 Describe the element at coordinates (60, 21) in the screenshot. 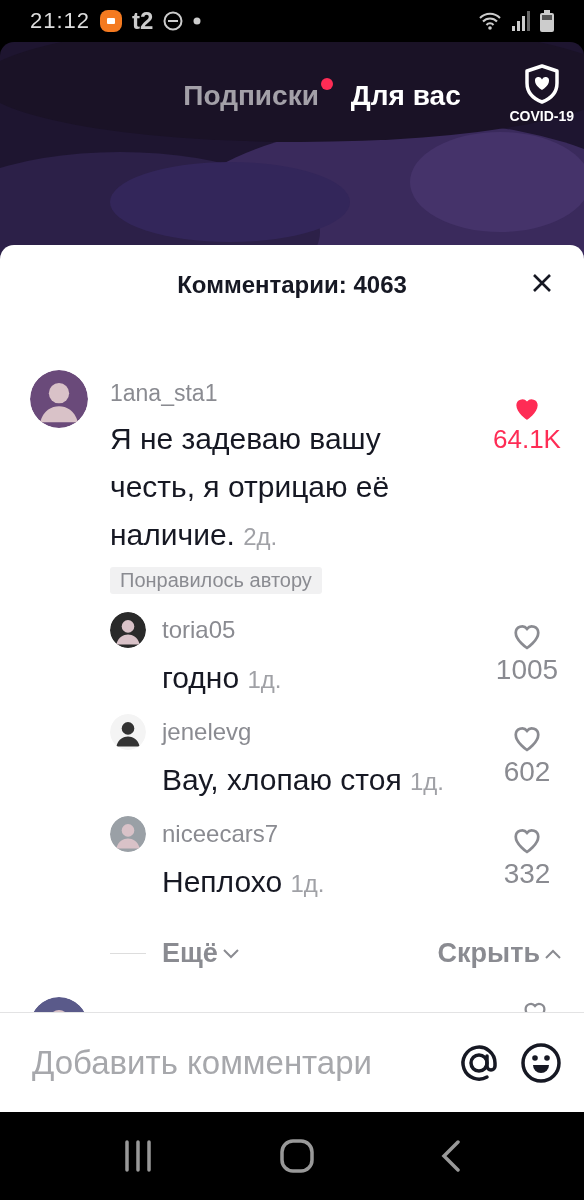

I see `status-time: 21:12` at that location.